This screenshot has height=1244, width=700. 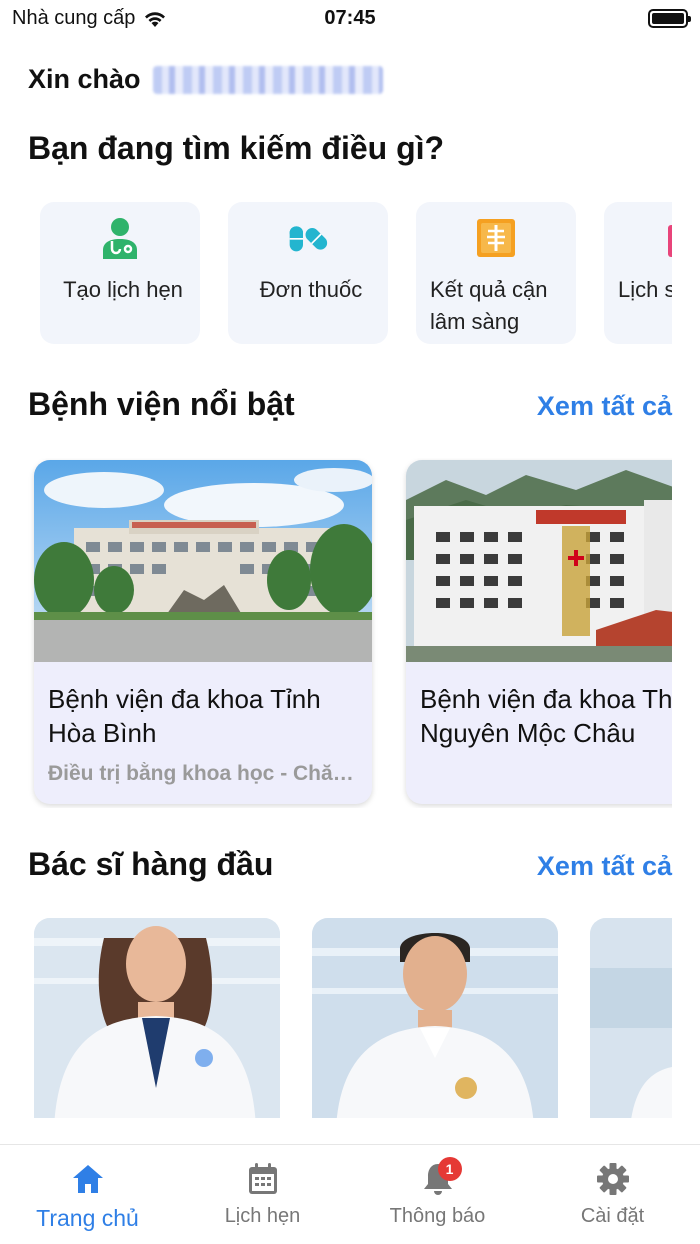 I want to click on greeting-label: Xin chào, so click(x=84, y=79).